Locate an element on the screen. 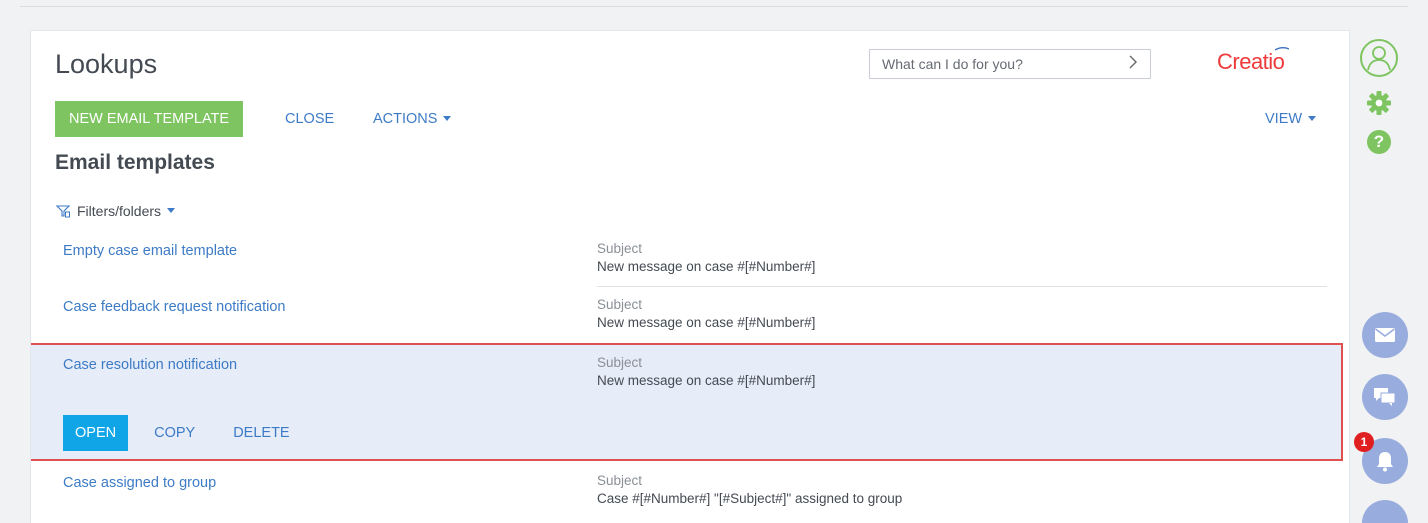 This screenshot has height=523, width=1428. chat-icon is located at coordinates (1385, 397).